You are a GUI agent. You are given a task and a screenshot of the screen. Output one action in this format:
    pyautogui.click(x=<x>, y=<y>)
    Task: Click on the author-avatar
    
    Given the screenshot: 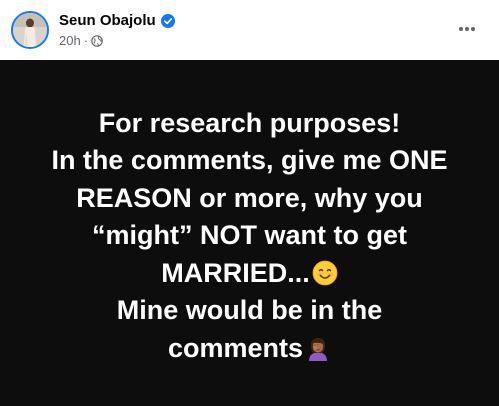 What is the action you would take?
    pyautogui.click(x=30, y=30)
    